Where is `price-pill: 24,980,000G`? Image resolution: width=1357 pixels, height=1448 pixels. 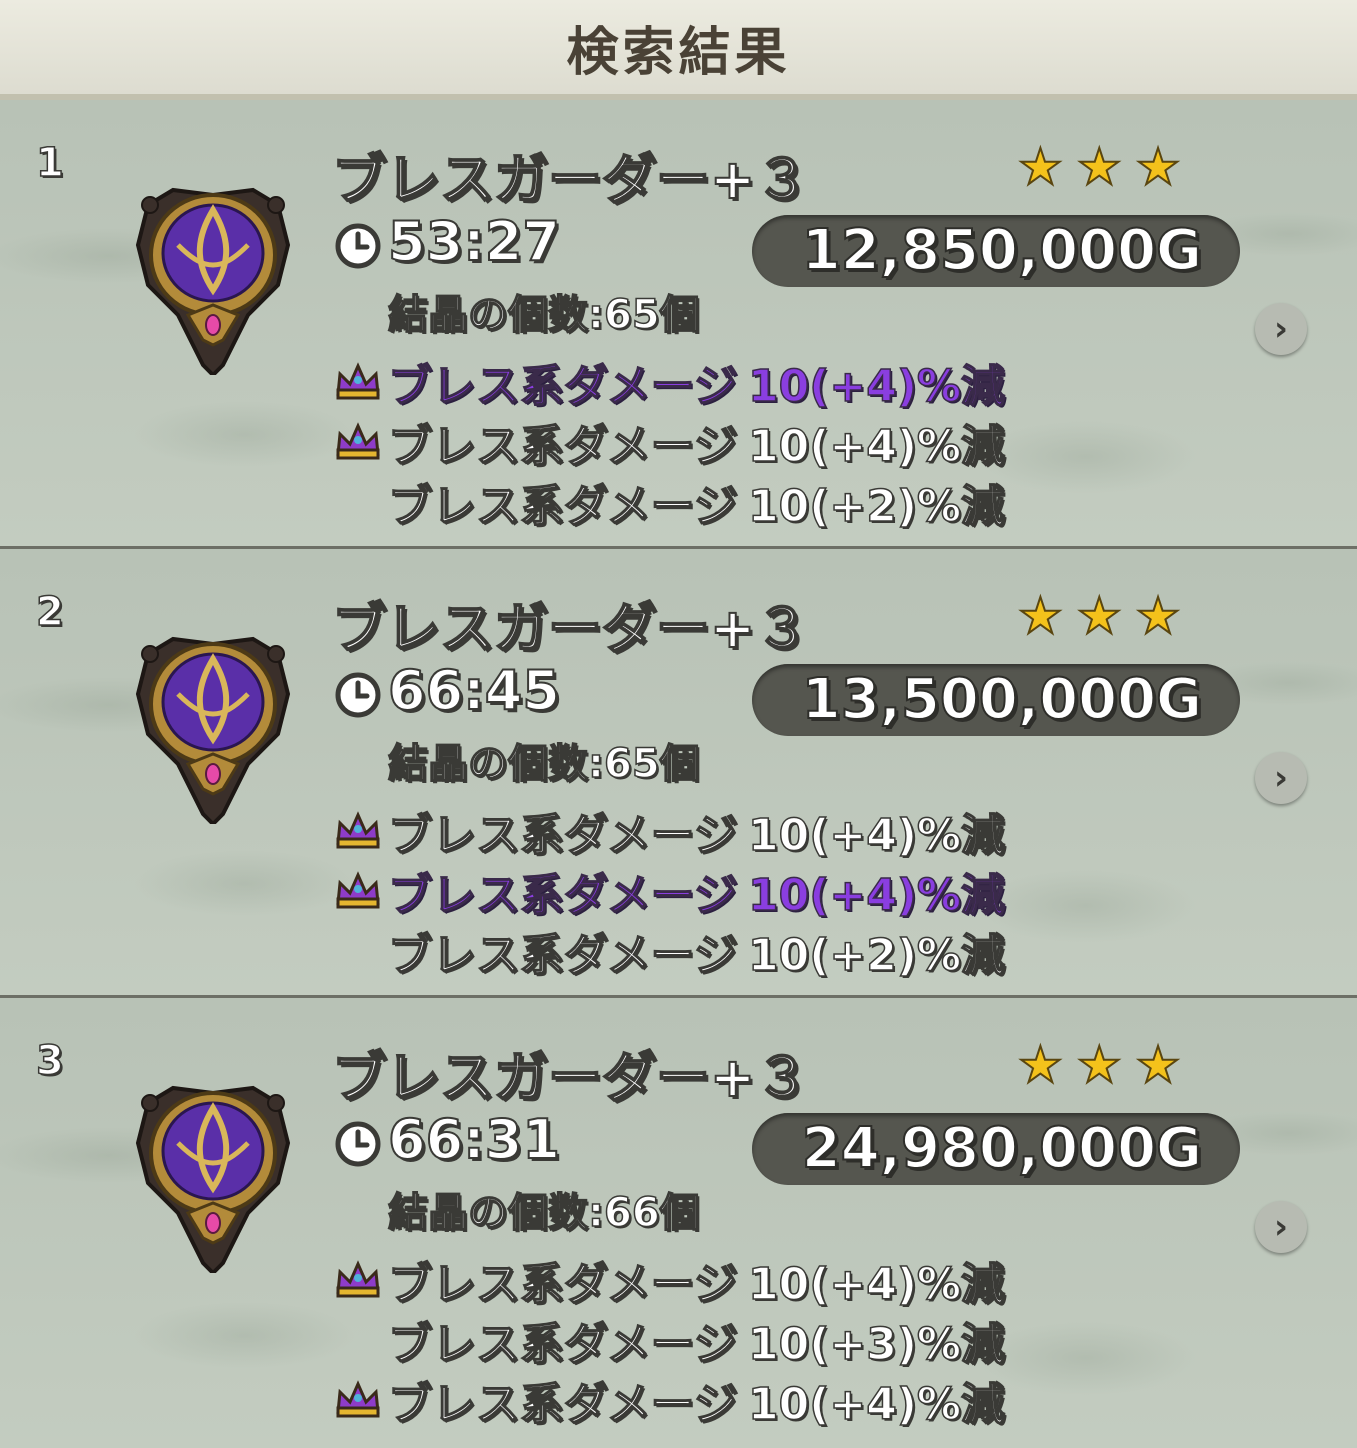 price-pill: 24,980,000G is located at coordinates (996, 1149).